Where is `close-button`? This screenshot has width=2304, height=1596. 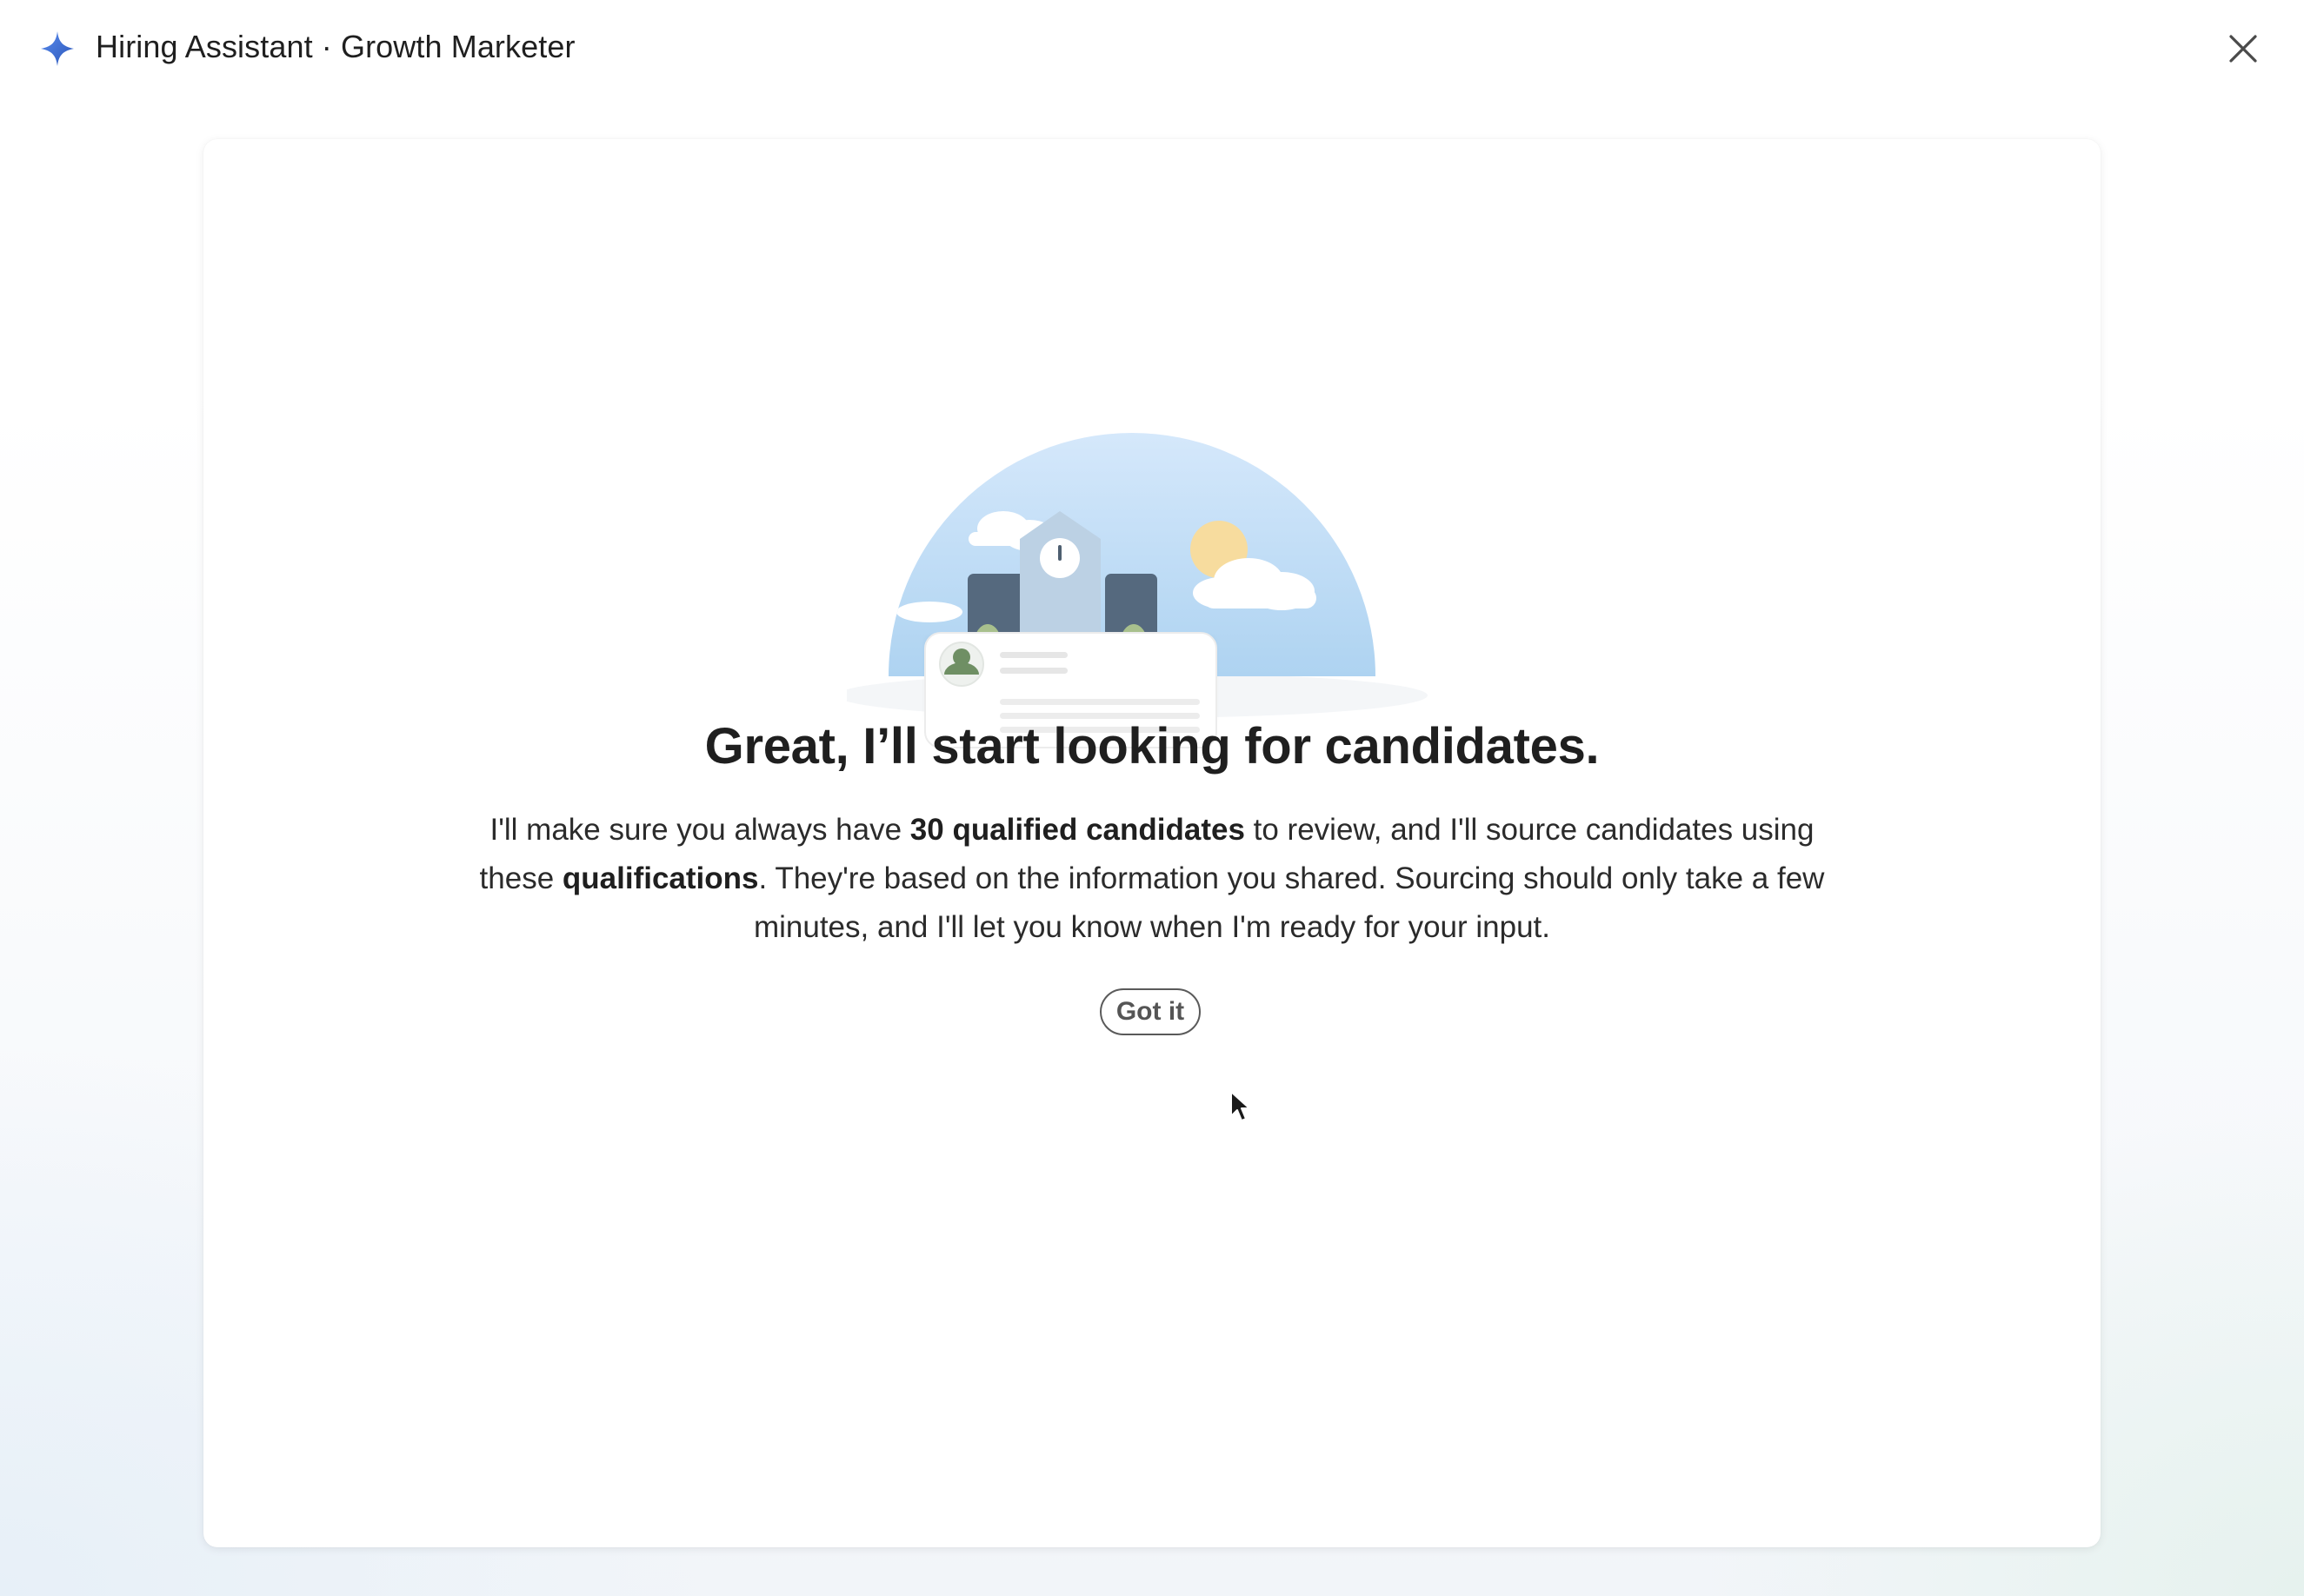 close-button is located at coordinates (2243, 49).